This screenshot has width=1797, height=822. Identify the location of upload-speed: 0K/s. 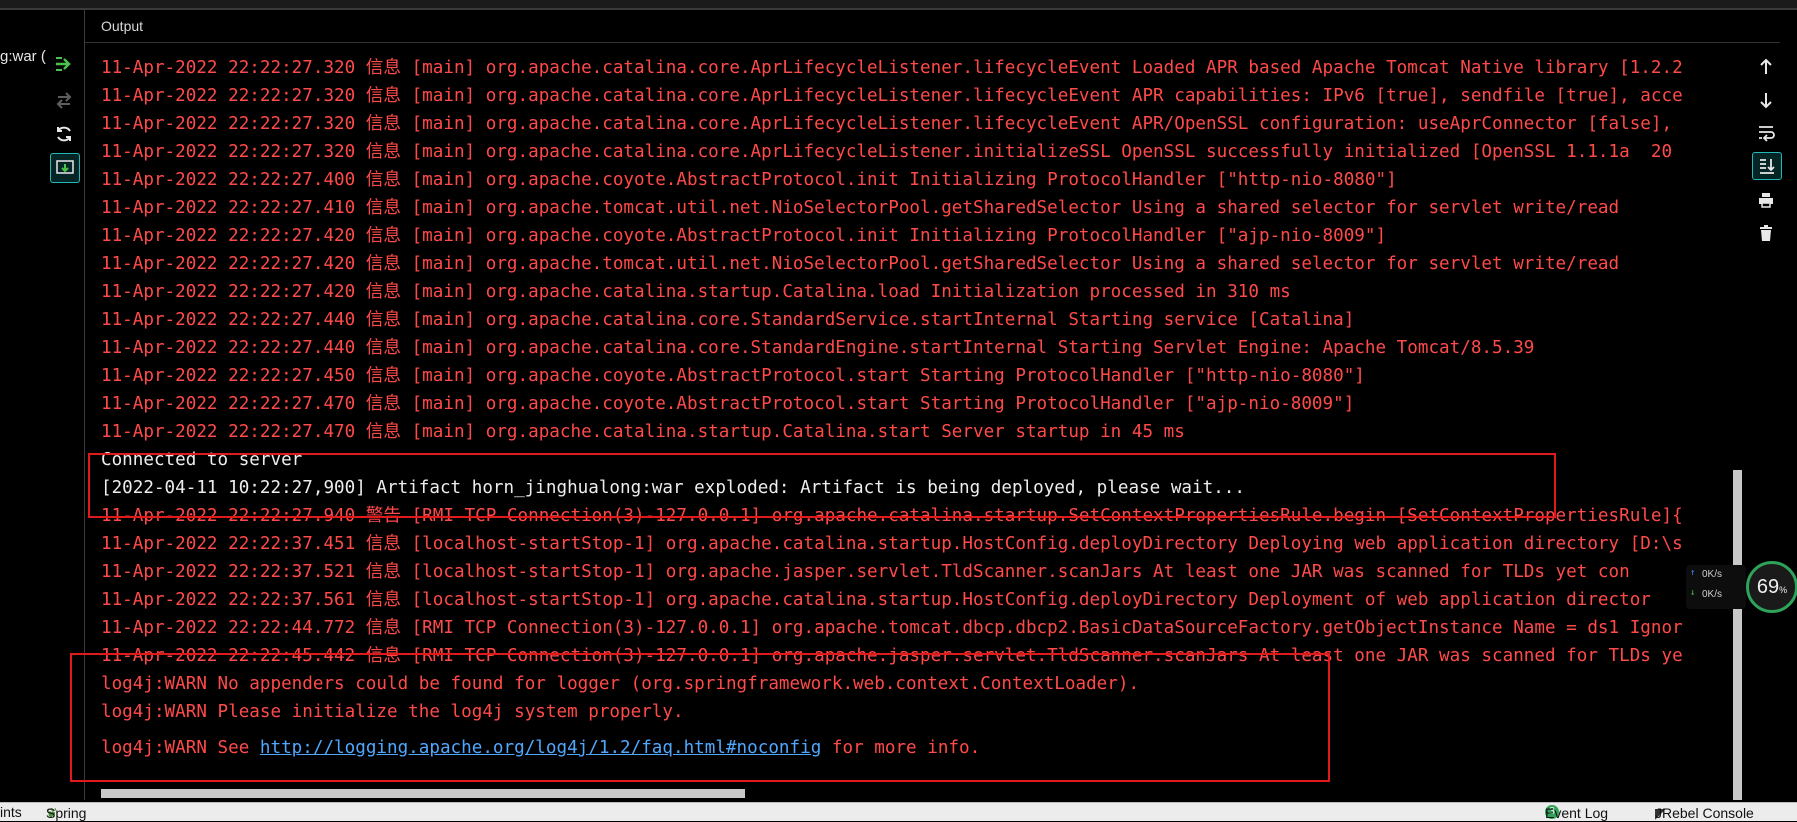
(1712, 574).